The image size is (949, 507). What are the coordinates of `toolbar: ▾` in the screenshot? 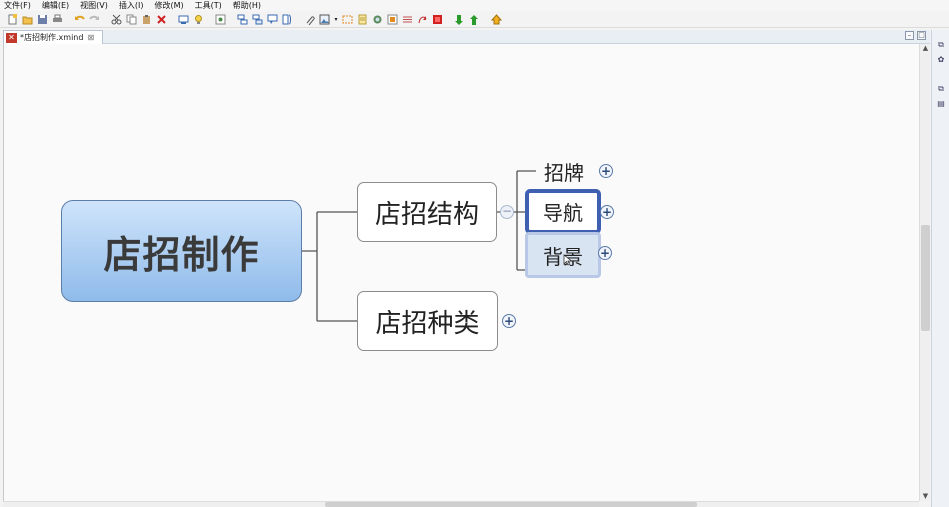 It's located at (474, 19).